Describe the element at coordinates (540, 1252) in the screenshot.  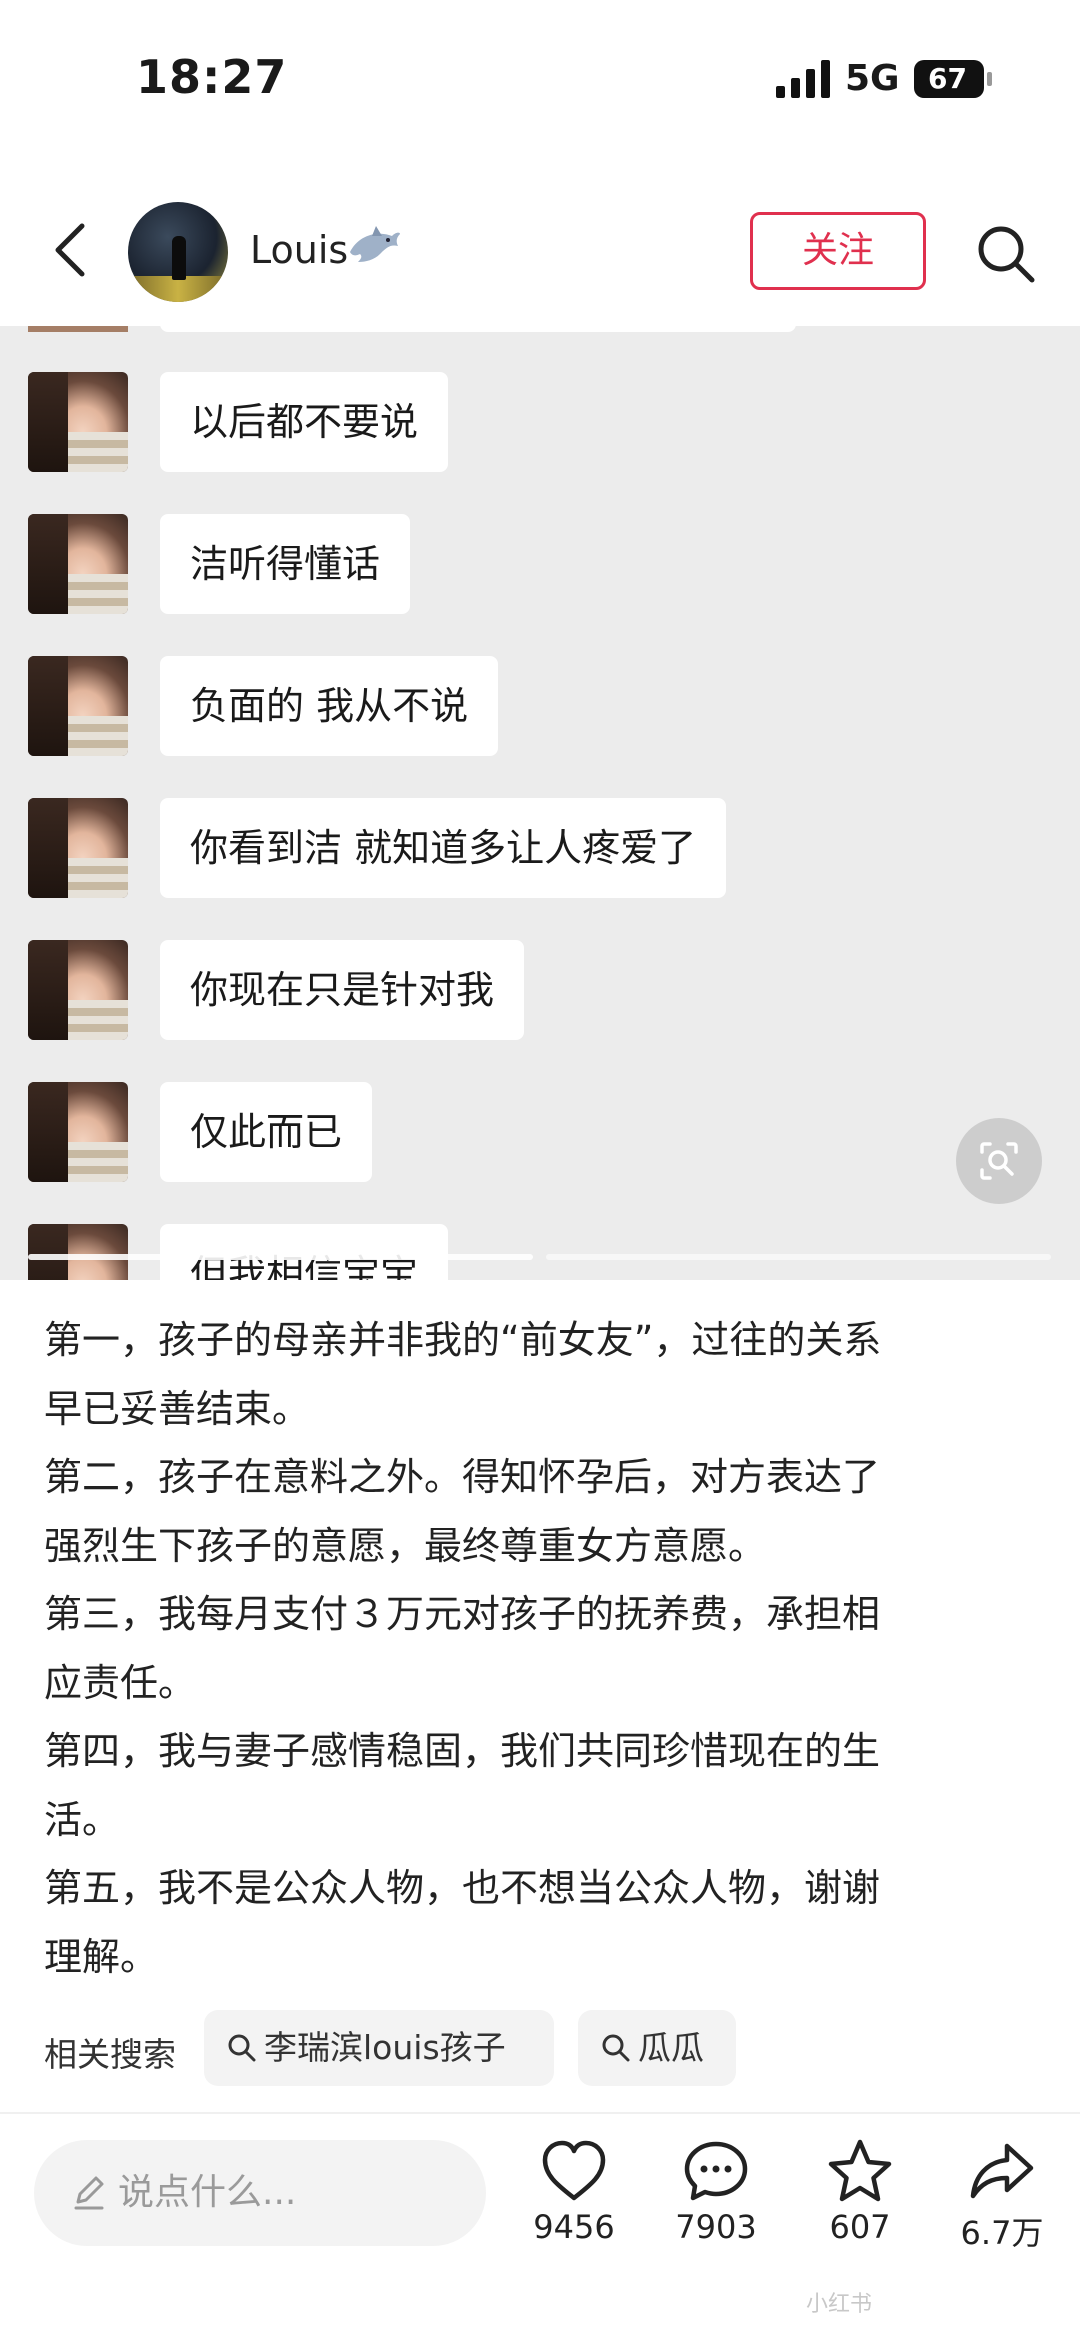
I see `chat-message: 但我相信宝宝` at that location.